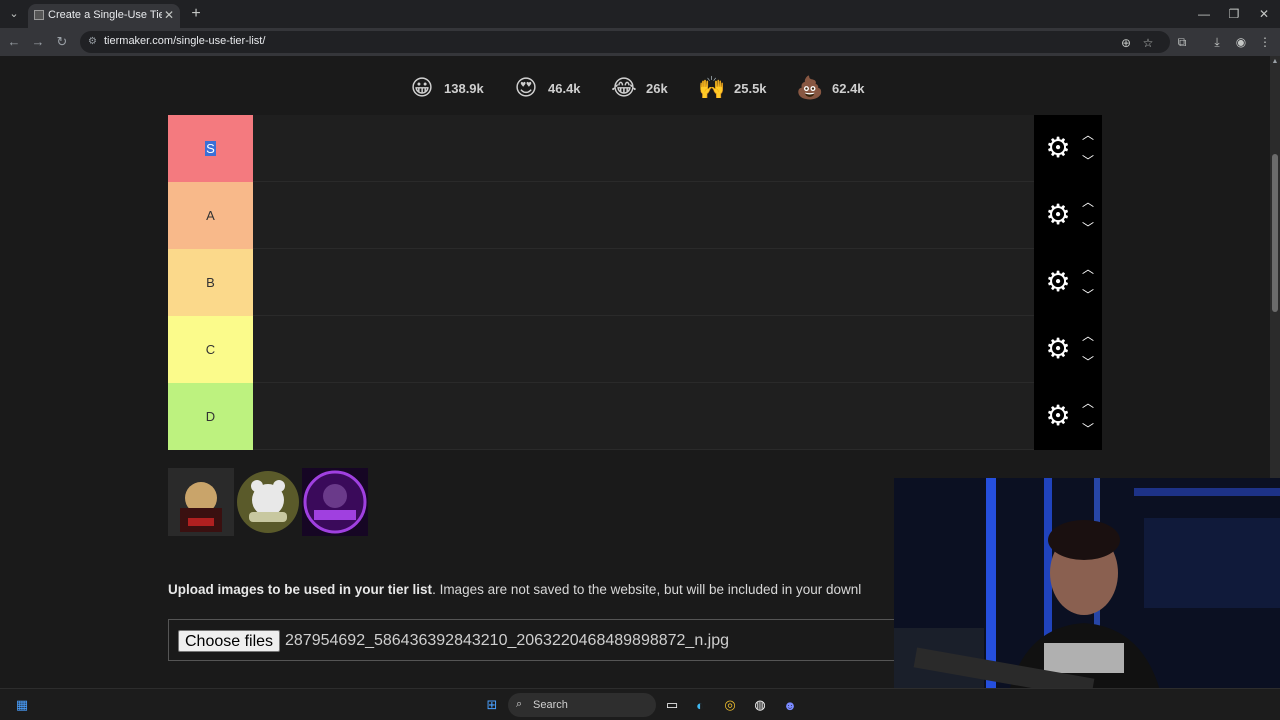 The height and width of the screenshot is (720, 1280). I want to click on bear-avatar-image, so click(268, 502).